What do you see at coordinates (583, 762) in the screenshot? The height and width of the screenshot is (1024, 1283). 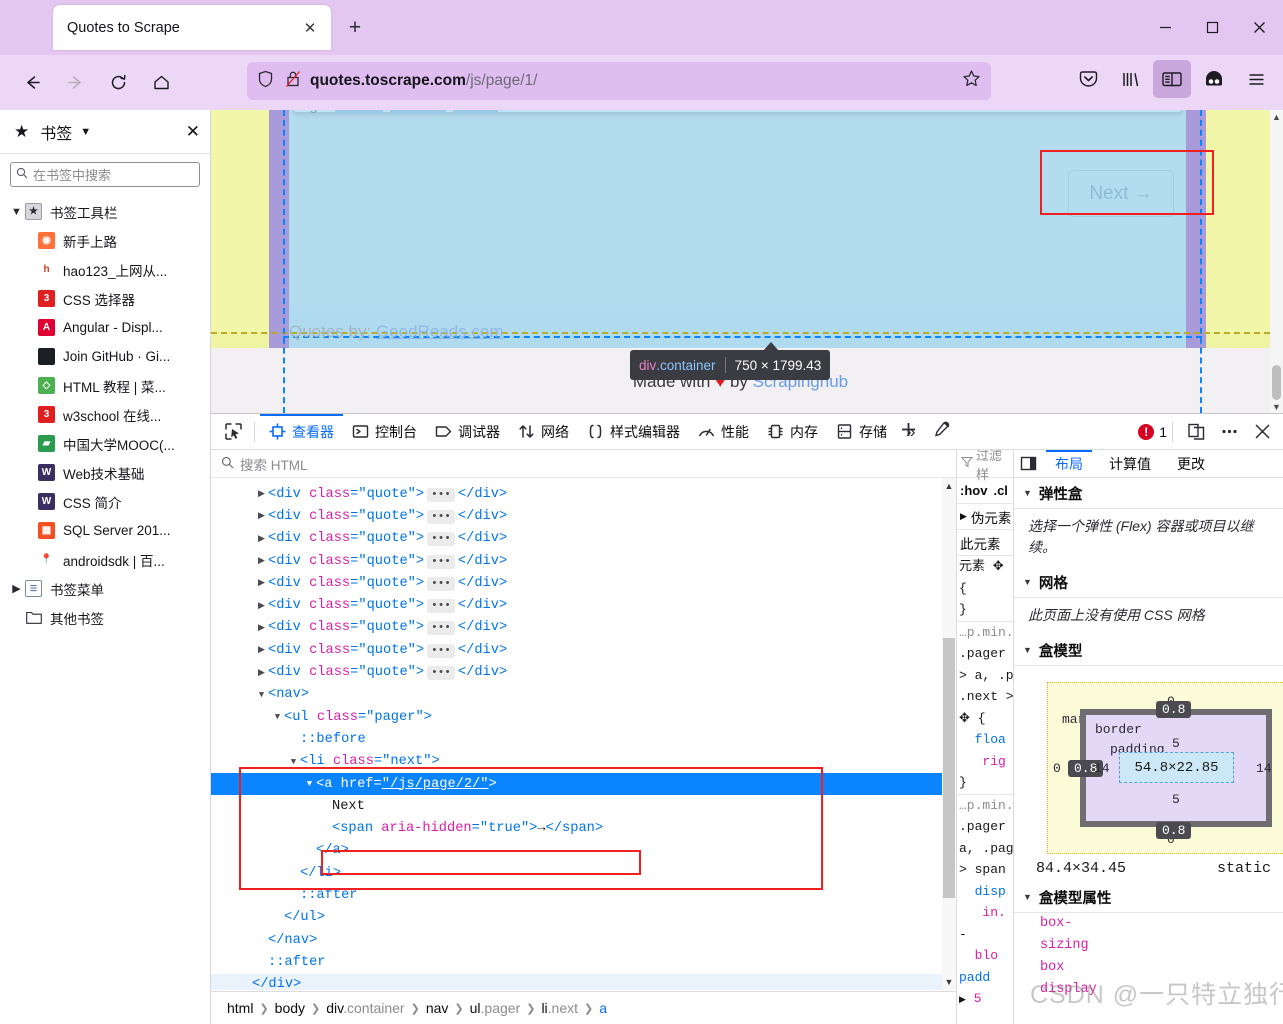 I see `dom-node: ▼ <li class="next">` at bounding box center [583, 762].